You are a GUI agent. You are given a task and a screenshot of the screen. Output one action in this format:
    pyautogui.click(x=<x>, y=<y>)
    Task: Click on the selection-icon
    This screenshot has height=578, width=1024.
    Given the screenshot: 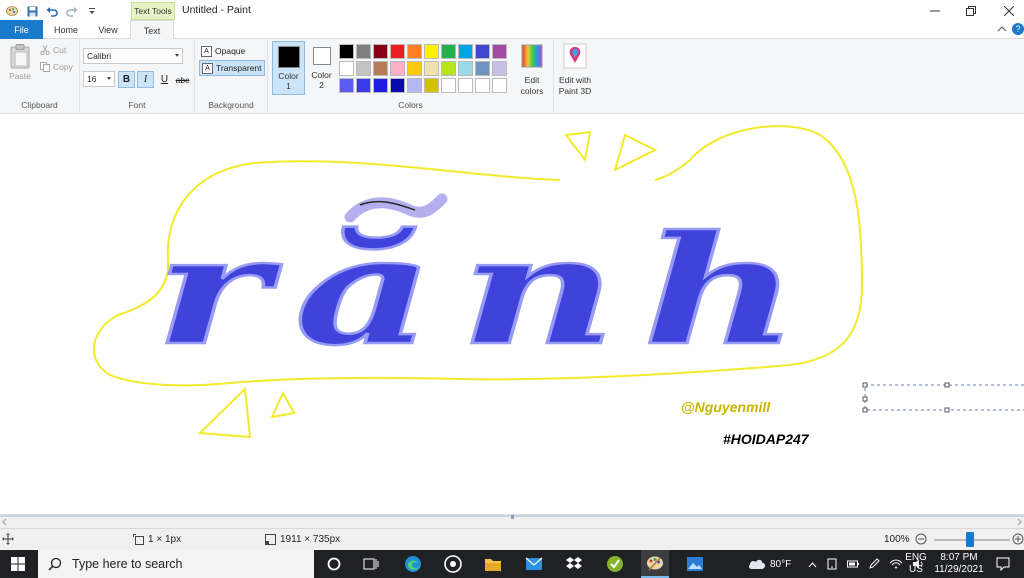 What is the action you would take?
    pyautogui.click(x=138, y=539)
    